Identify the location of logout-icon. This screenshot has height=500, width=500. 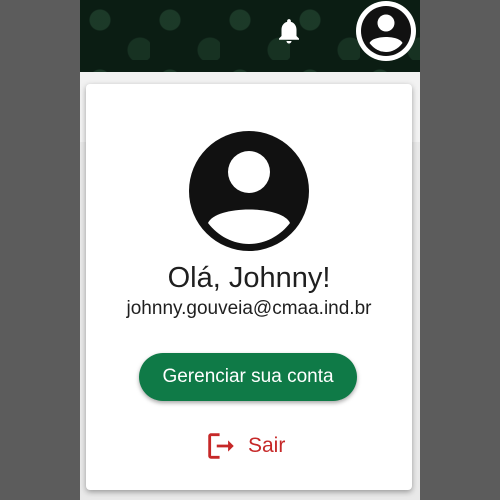
(221, 446).